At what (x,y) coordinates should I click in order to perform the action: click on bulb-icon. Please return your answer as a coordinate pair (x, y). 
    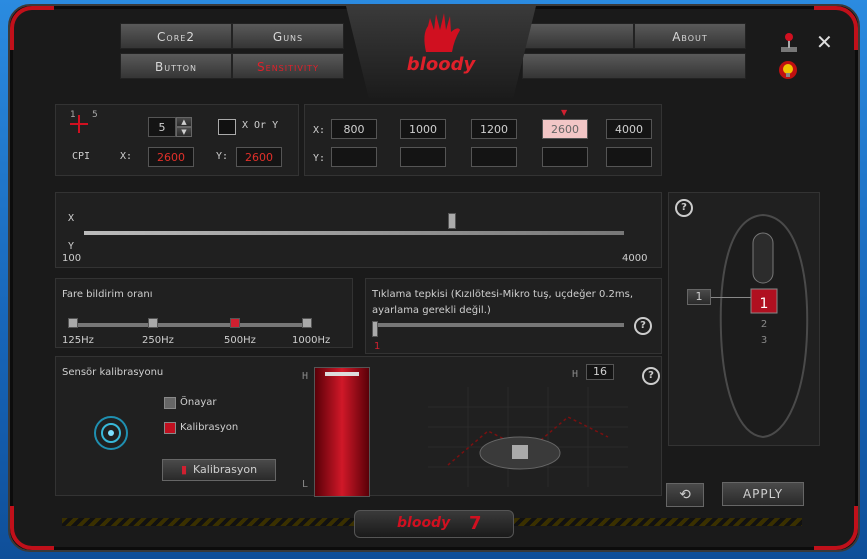
    Looking at the image, I should click on (788, 70).